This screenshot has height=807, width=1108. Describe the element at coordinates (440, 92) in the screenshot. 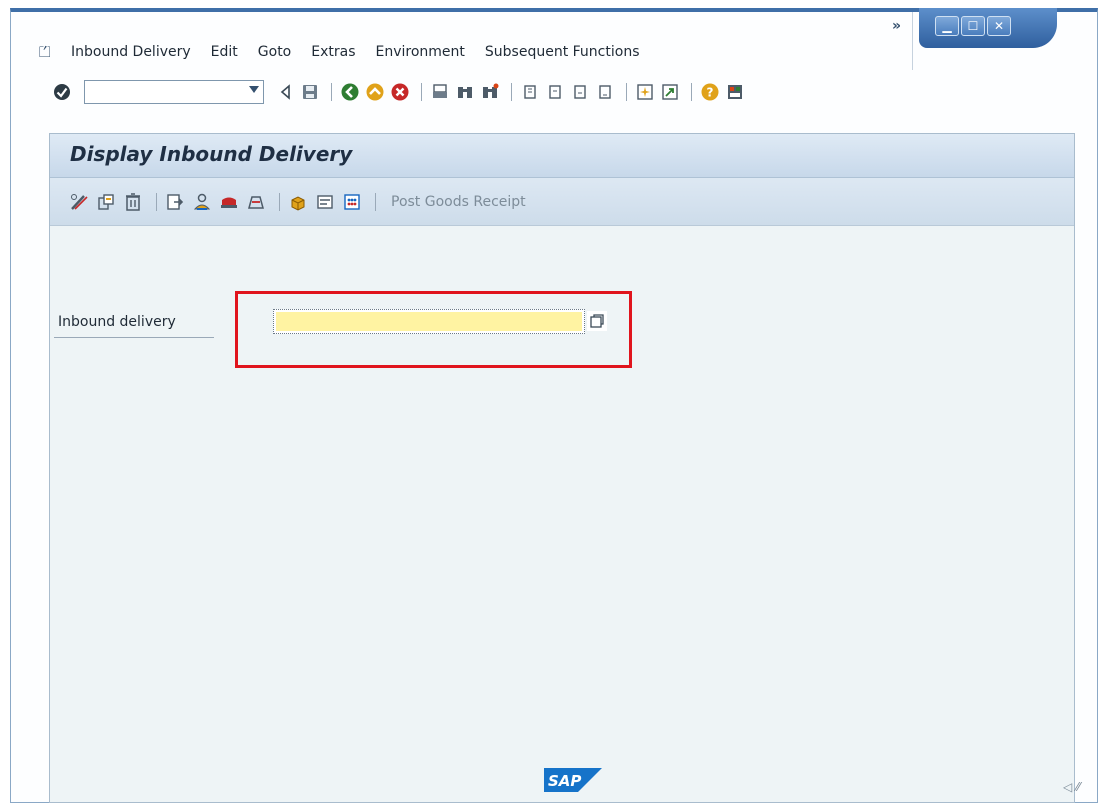

I see `print-icon` at that location.